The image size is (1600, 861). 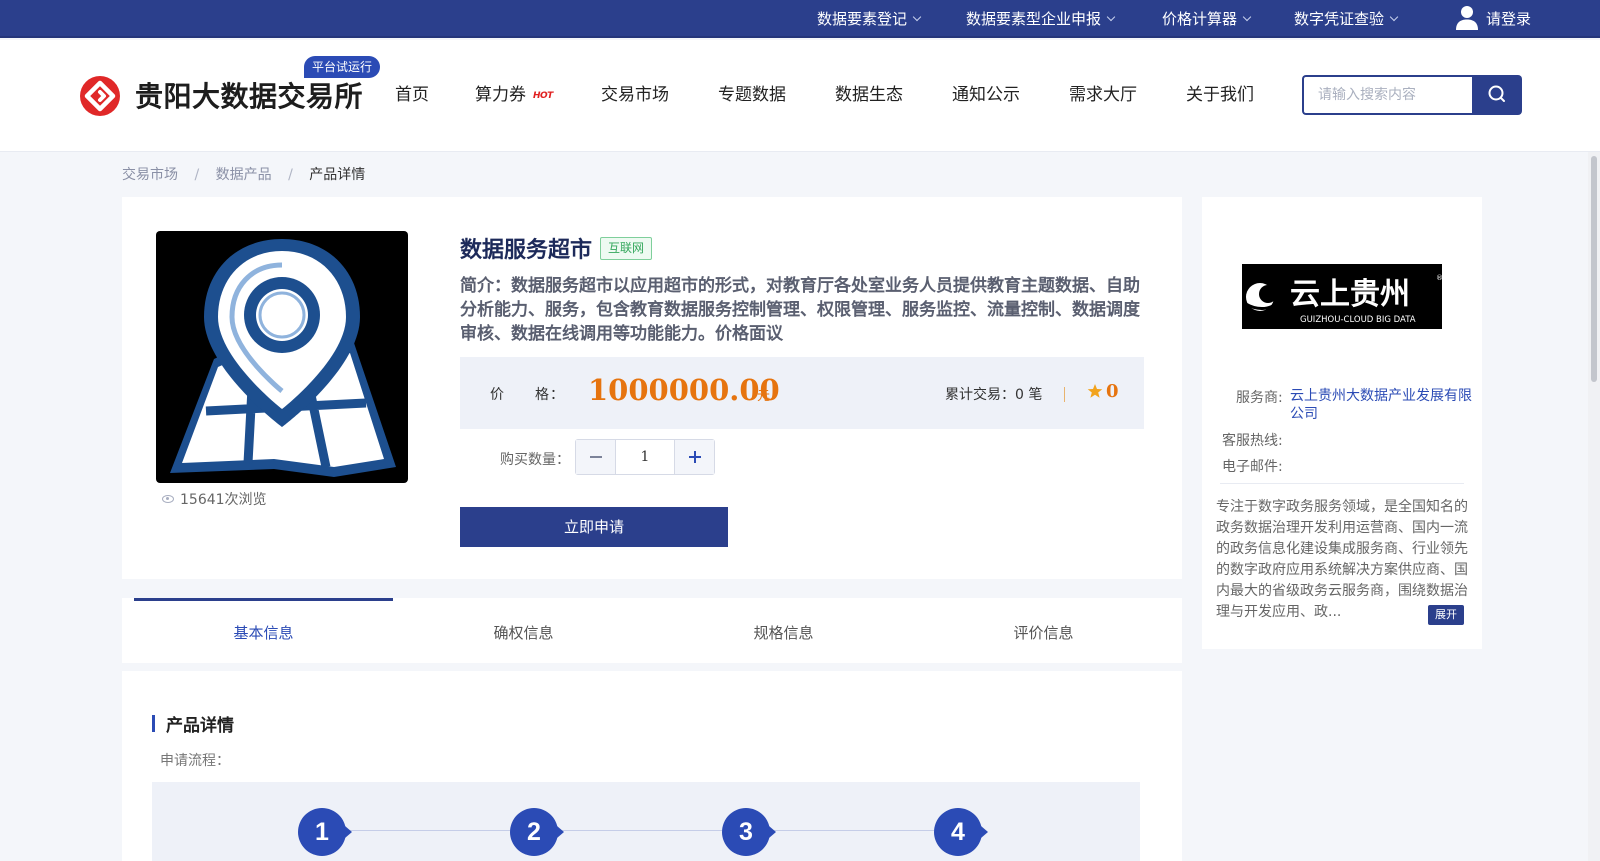 I want to click on topbar-label: 价格计算器, so click(x=1200, y=19).